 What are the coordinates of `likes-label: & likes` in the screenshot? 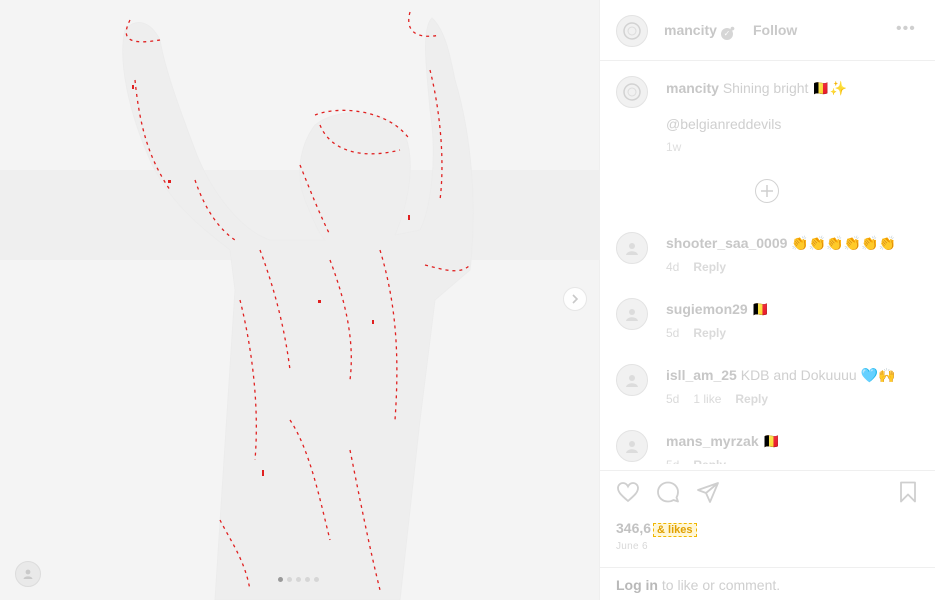 It's located at (675, 530).